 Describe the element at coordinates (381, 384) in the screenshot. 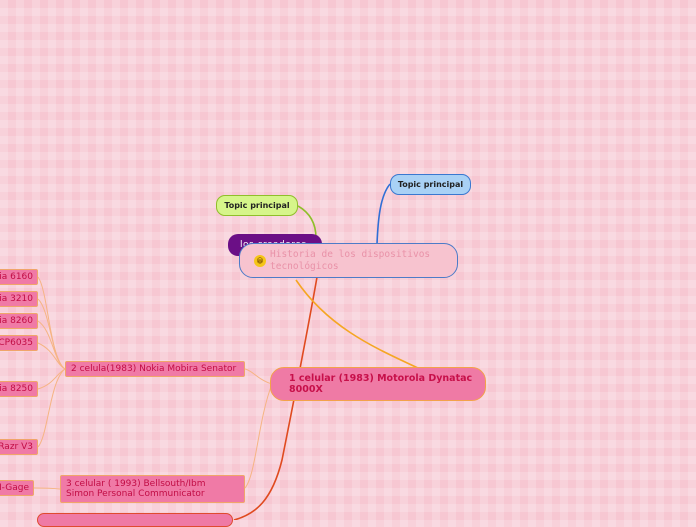

I see `main-topic-label: 1 celular (1983) Motorola Dynatac 8000X` at that location.